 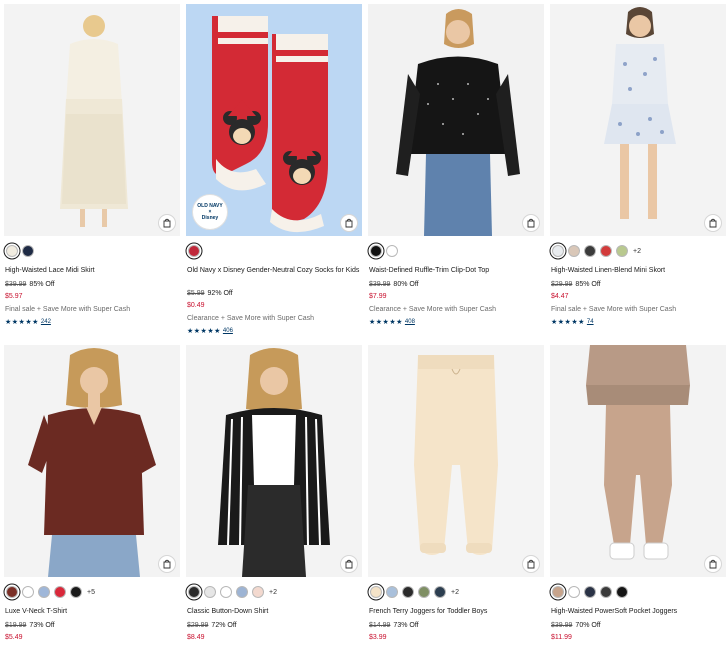 I want to click on discount-label: 92% Off, so click(x=220, y=293).